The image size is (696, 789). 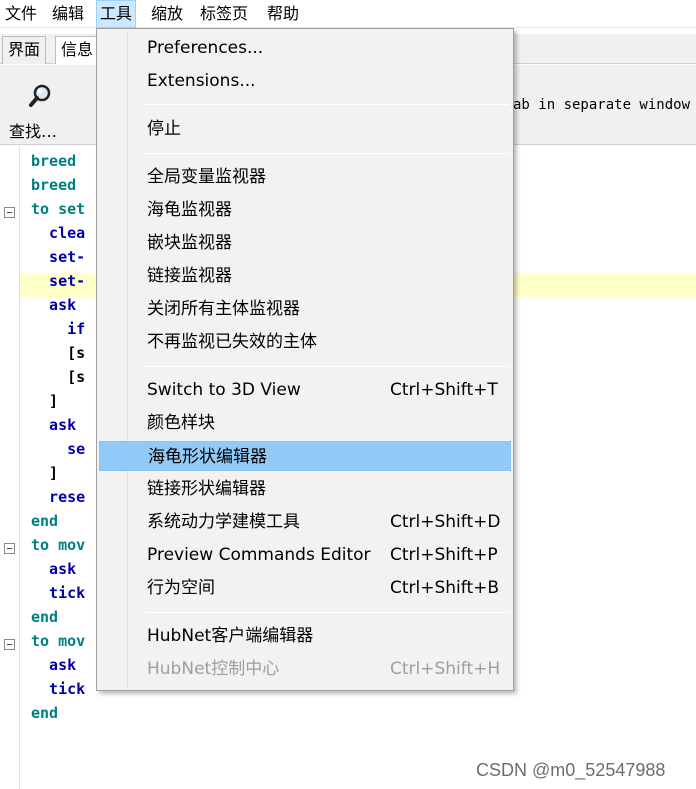 I want to click on menu-item-shortcut: Ctrl+Shift+D, so click(x=445, y=522).